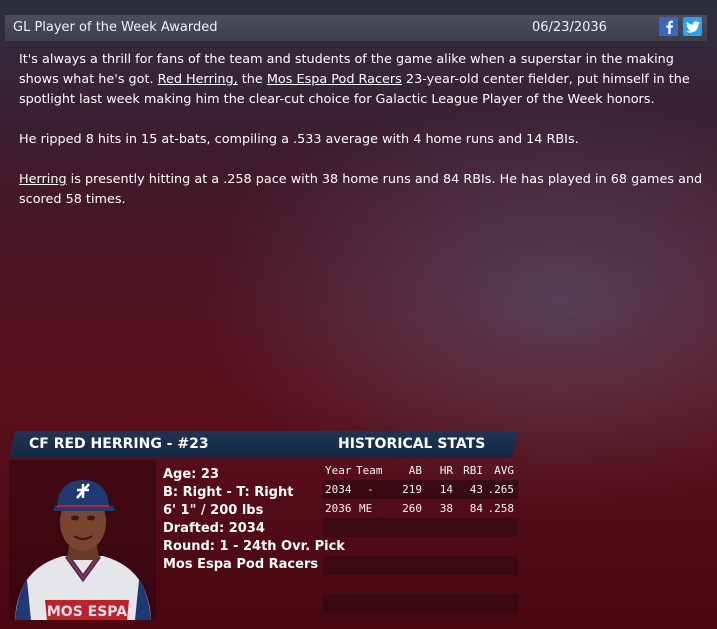 Image resolution: width=717 pixels, height=629 pixels. I want to click on historical-stats-heading: HISTORICAL STATS, so click(412, 444).